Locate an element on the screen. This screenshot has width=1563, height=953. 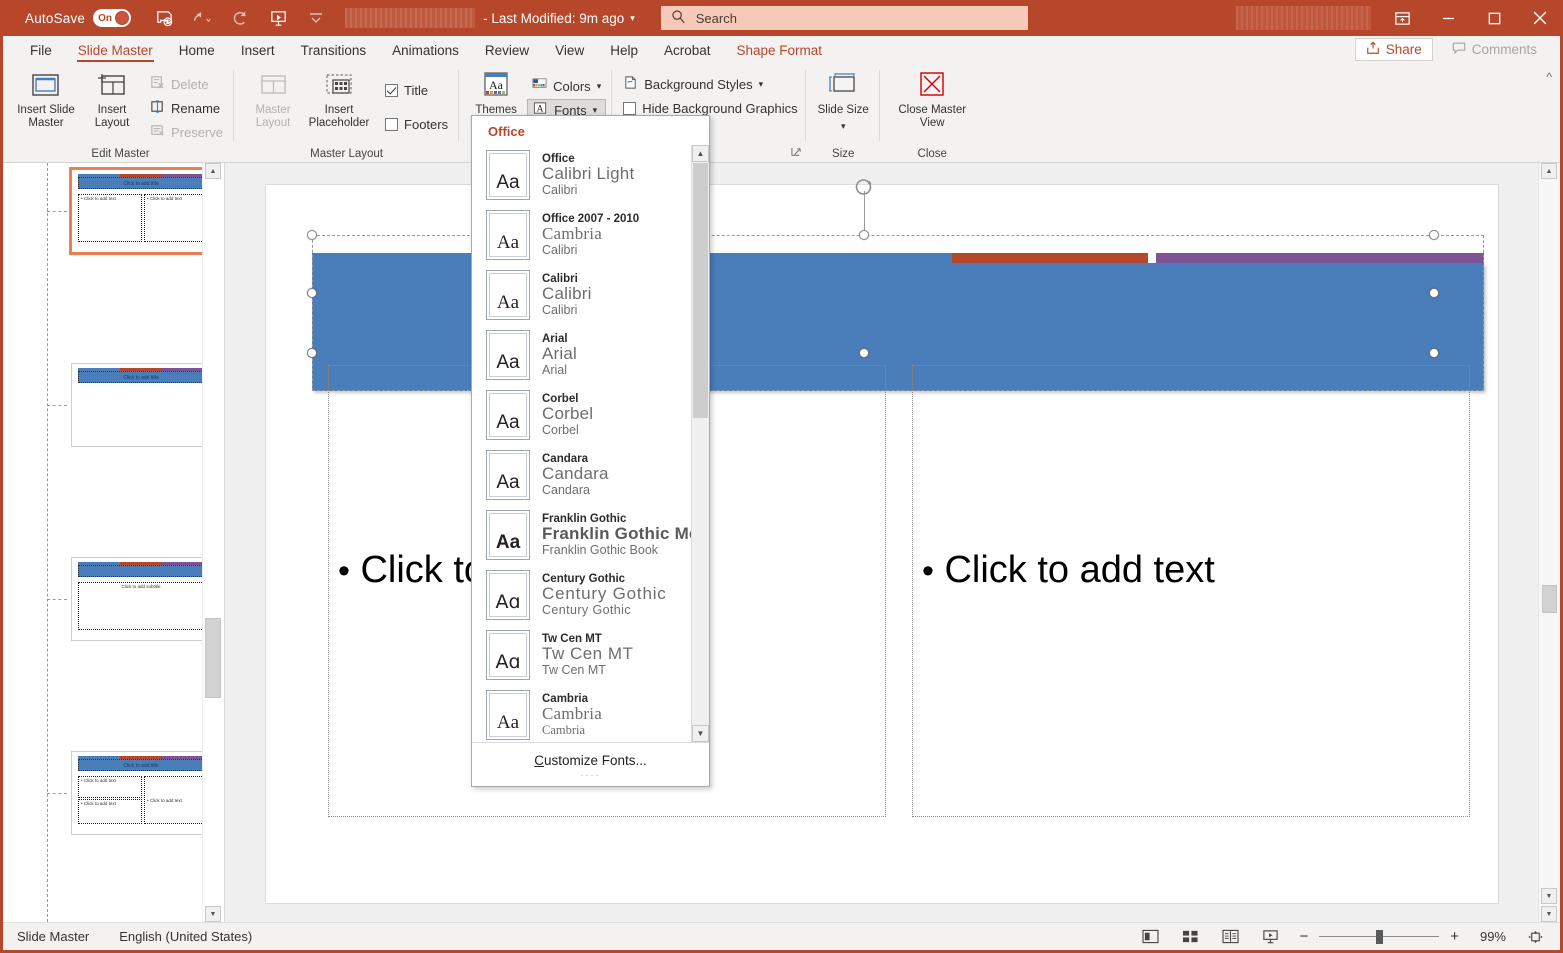
zoom-knob is located at coordinates (1380, 936).